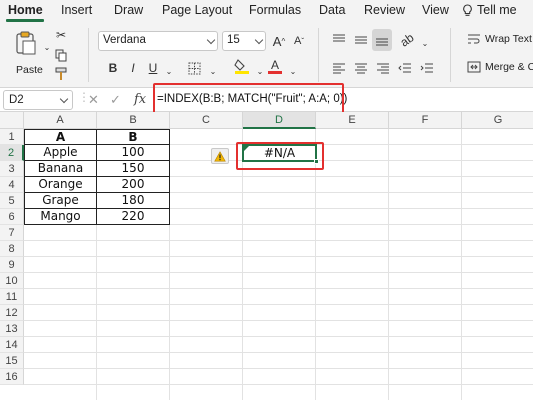  Describe the element at coordinates (26, 43) in the screenshot. I see `clipboard-icon` at that location.